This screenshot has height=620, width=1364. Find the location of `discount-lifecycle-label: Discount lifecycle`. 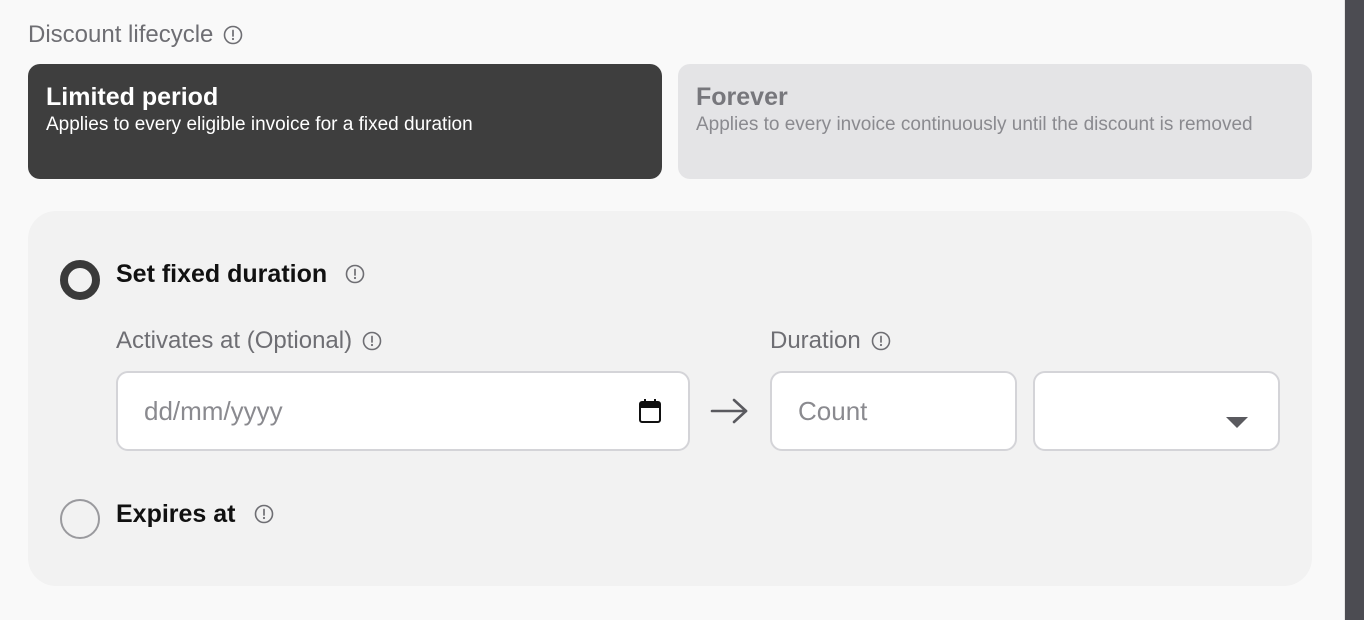

discount-lifecycle-label: Discount lifecycle is located at coordinates (135, 35).